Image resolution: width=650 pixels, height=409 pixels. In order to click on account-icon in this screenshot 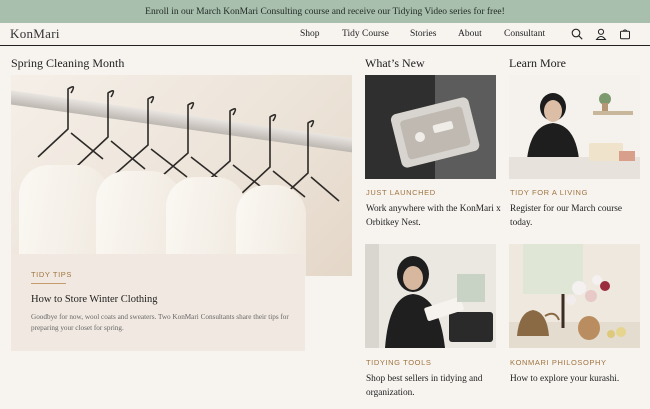, I will do `click(601, 34)`.